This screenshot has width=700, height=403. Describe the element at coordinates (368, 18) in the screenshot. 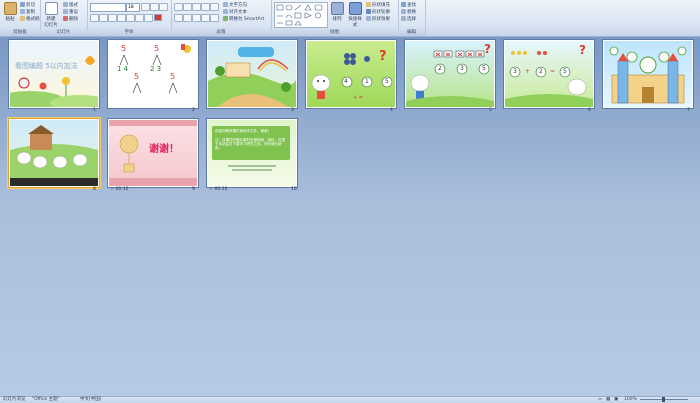

I see `effects-icon` at that location.